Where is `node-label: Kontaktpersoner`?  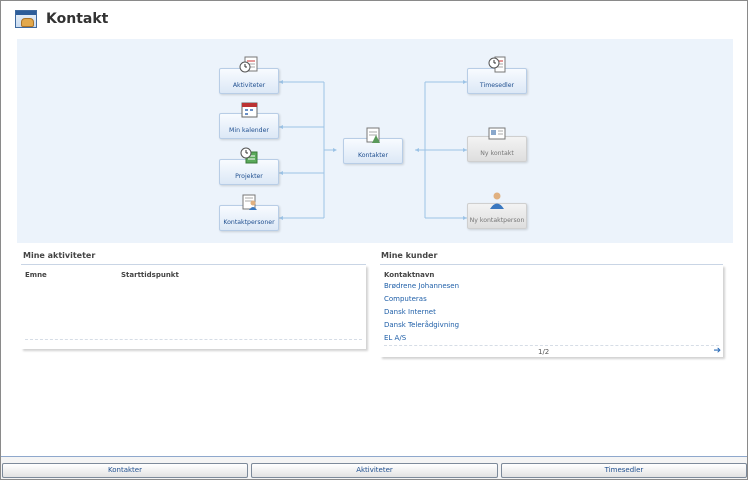
node-label: Kontaktpersoner is located at coordinates (249, 222).